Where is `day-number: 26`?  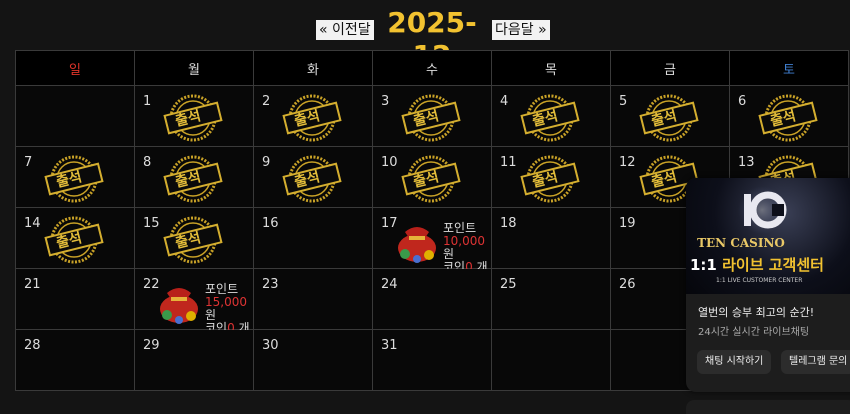 day-number: 26 is located at coordinates (627, 284).